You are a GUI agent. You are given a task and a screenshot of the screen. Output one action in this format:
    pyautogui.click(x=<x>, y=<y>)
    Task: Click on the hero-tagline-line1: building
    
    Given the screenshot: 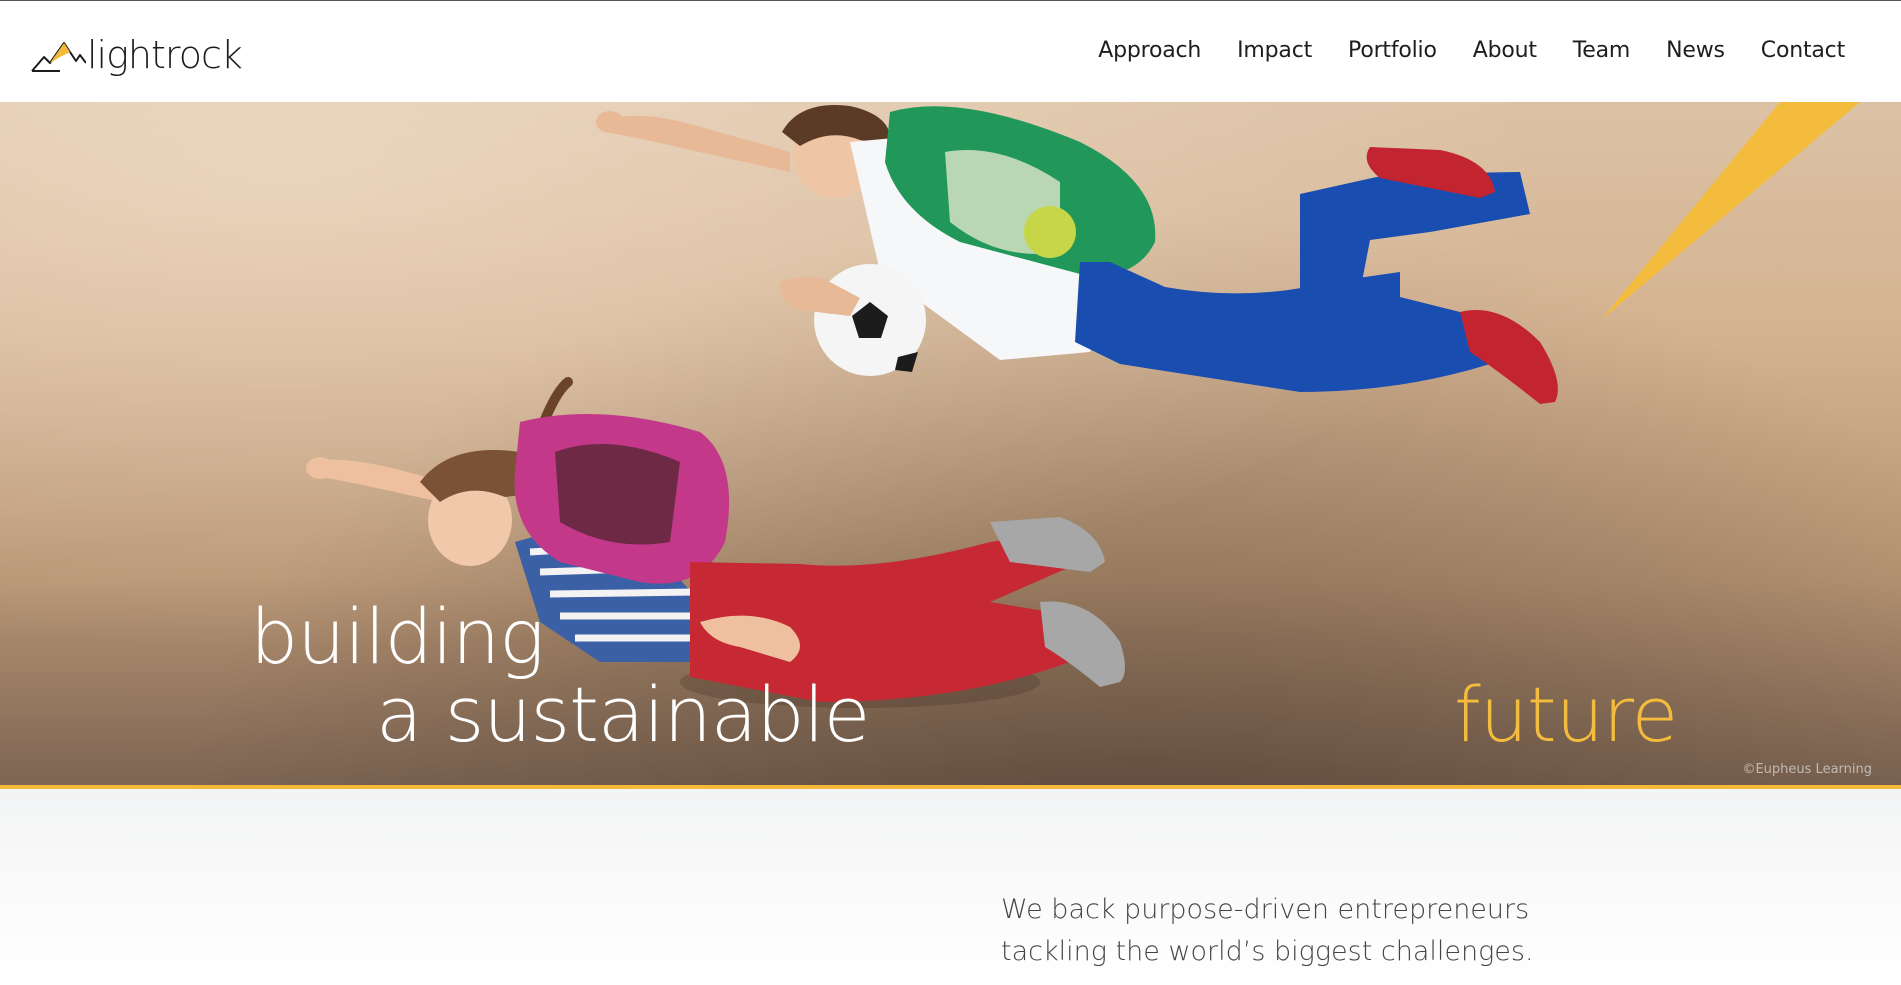 What is the action you would take?
    pyautogui.click(x=397, y=636)
    